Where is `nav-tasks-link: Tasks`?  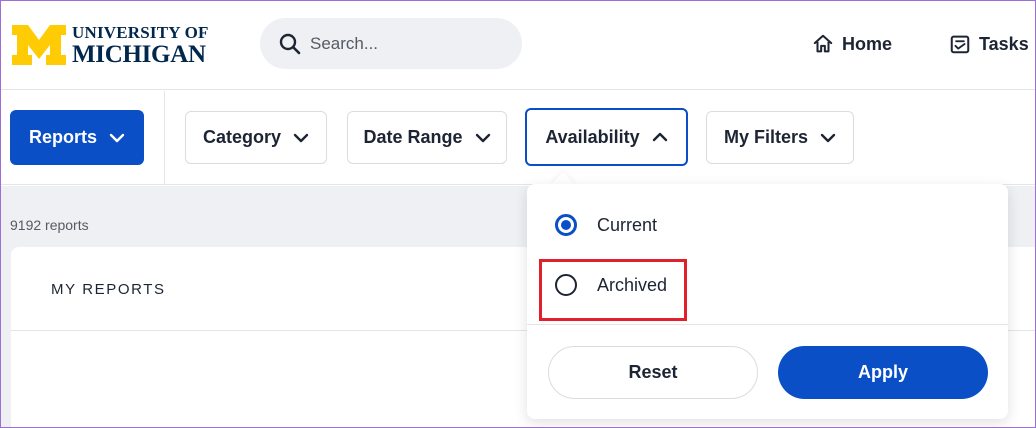
nav-tasks-link: Tasks is located at coordinates (989, 44).